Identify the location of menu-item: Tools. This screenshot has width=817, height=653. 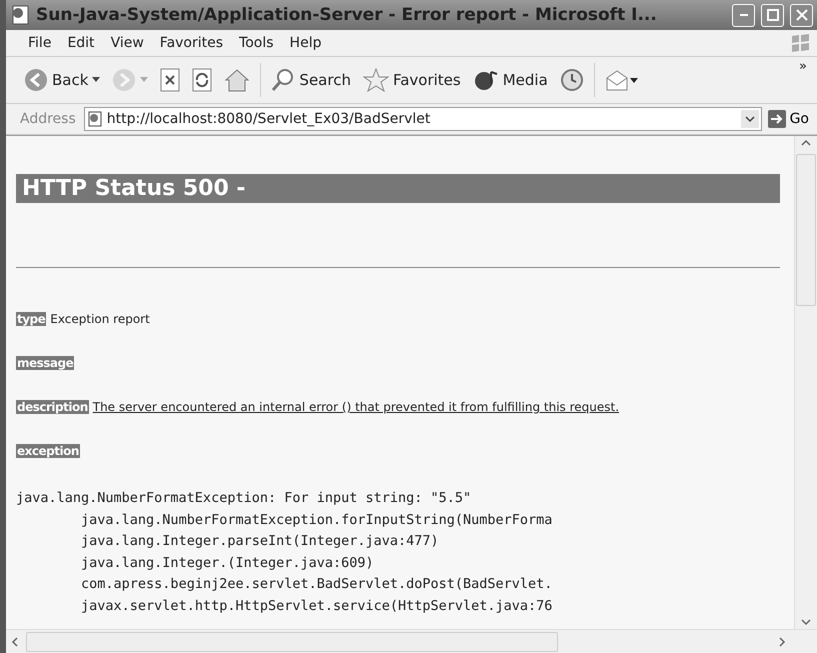
(256, 43).